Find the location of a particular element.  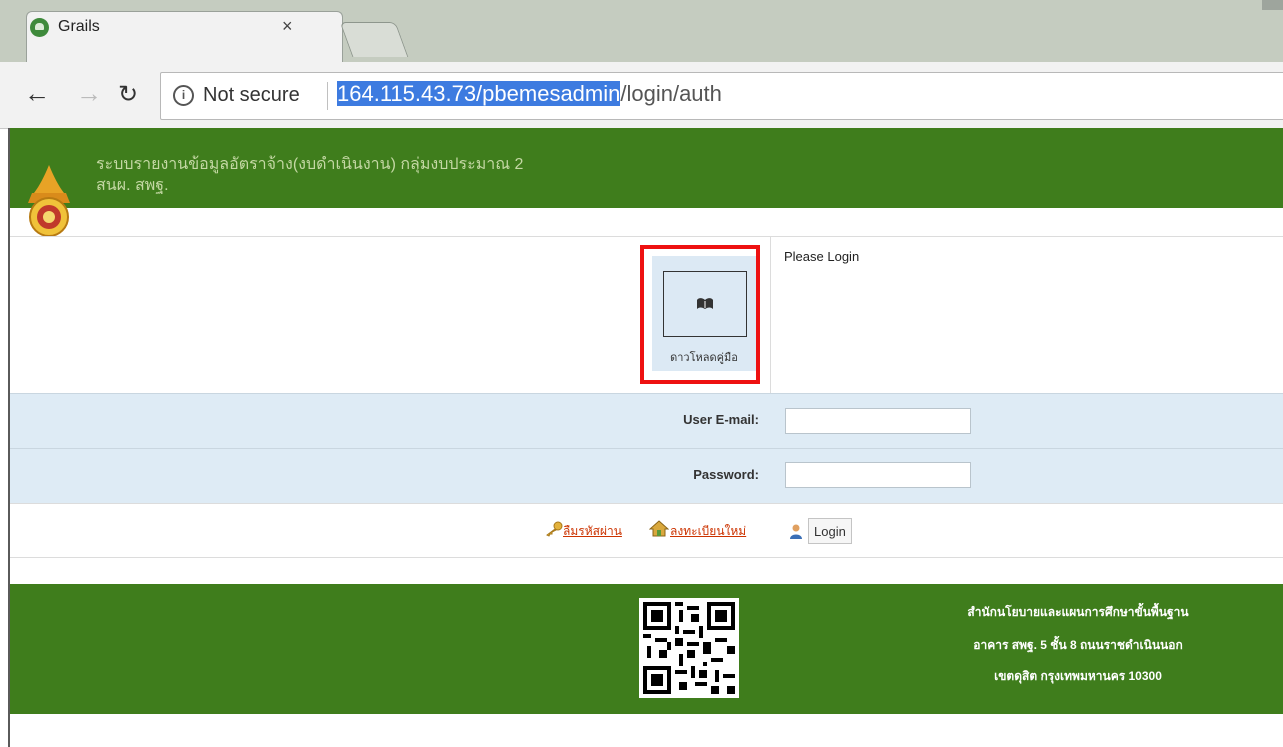

tab-title: Grails is located at coordinates (79, 27).